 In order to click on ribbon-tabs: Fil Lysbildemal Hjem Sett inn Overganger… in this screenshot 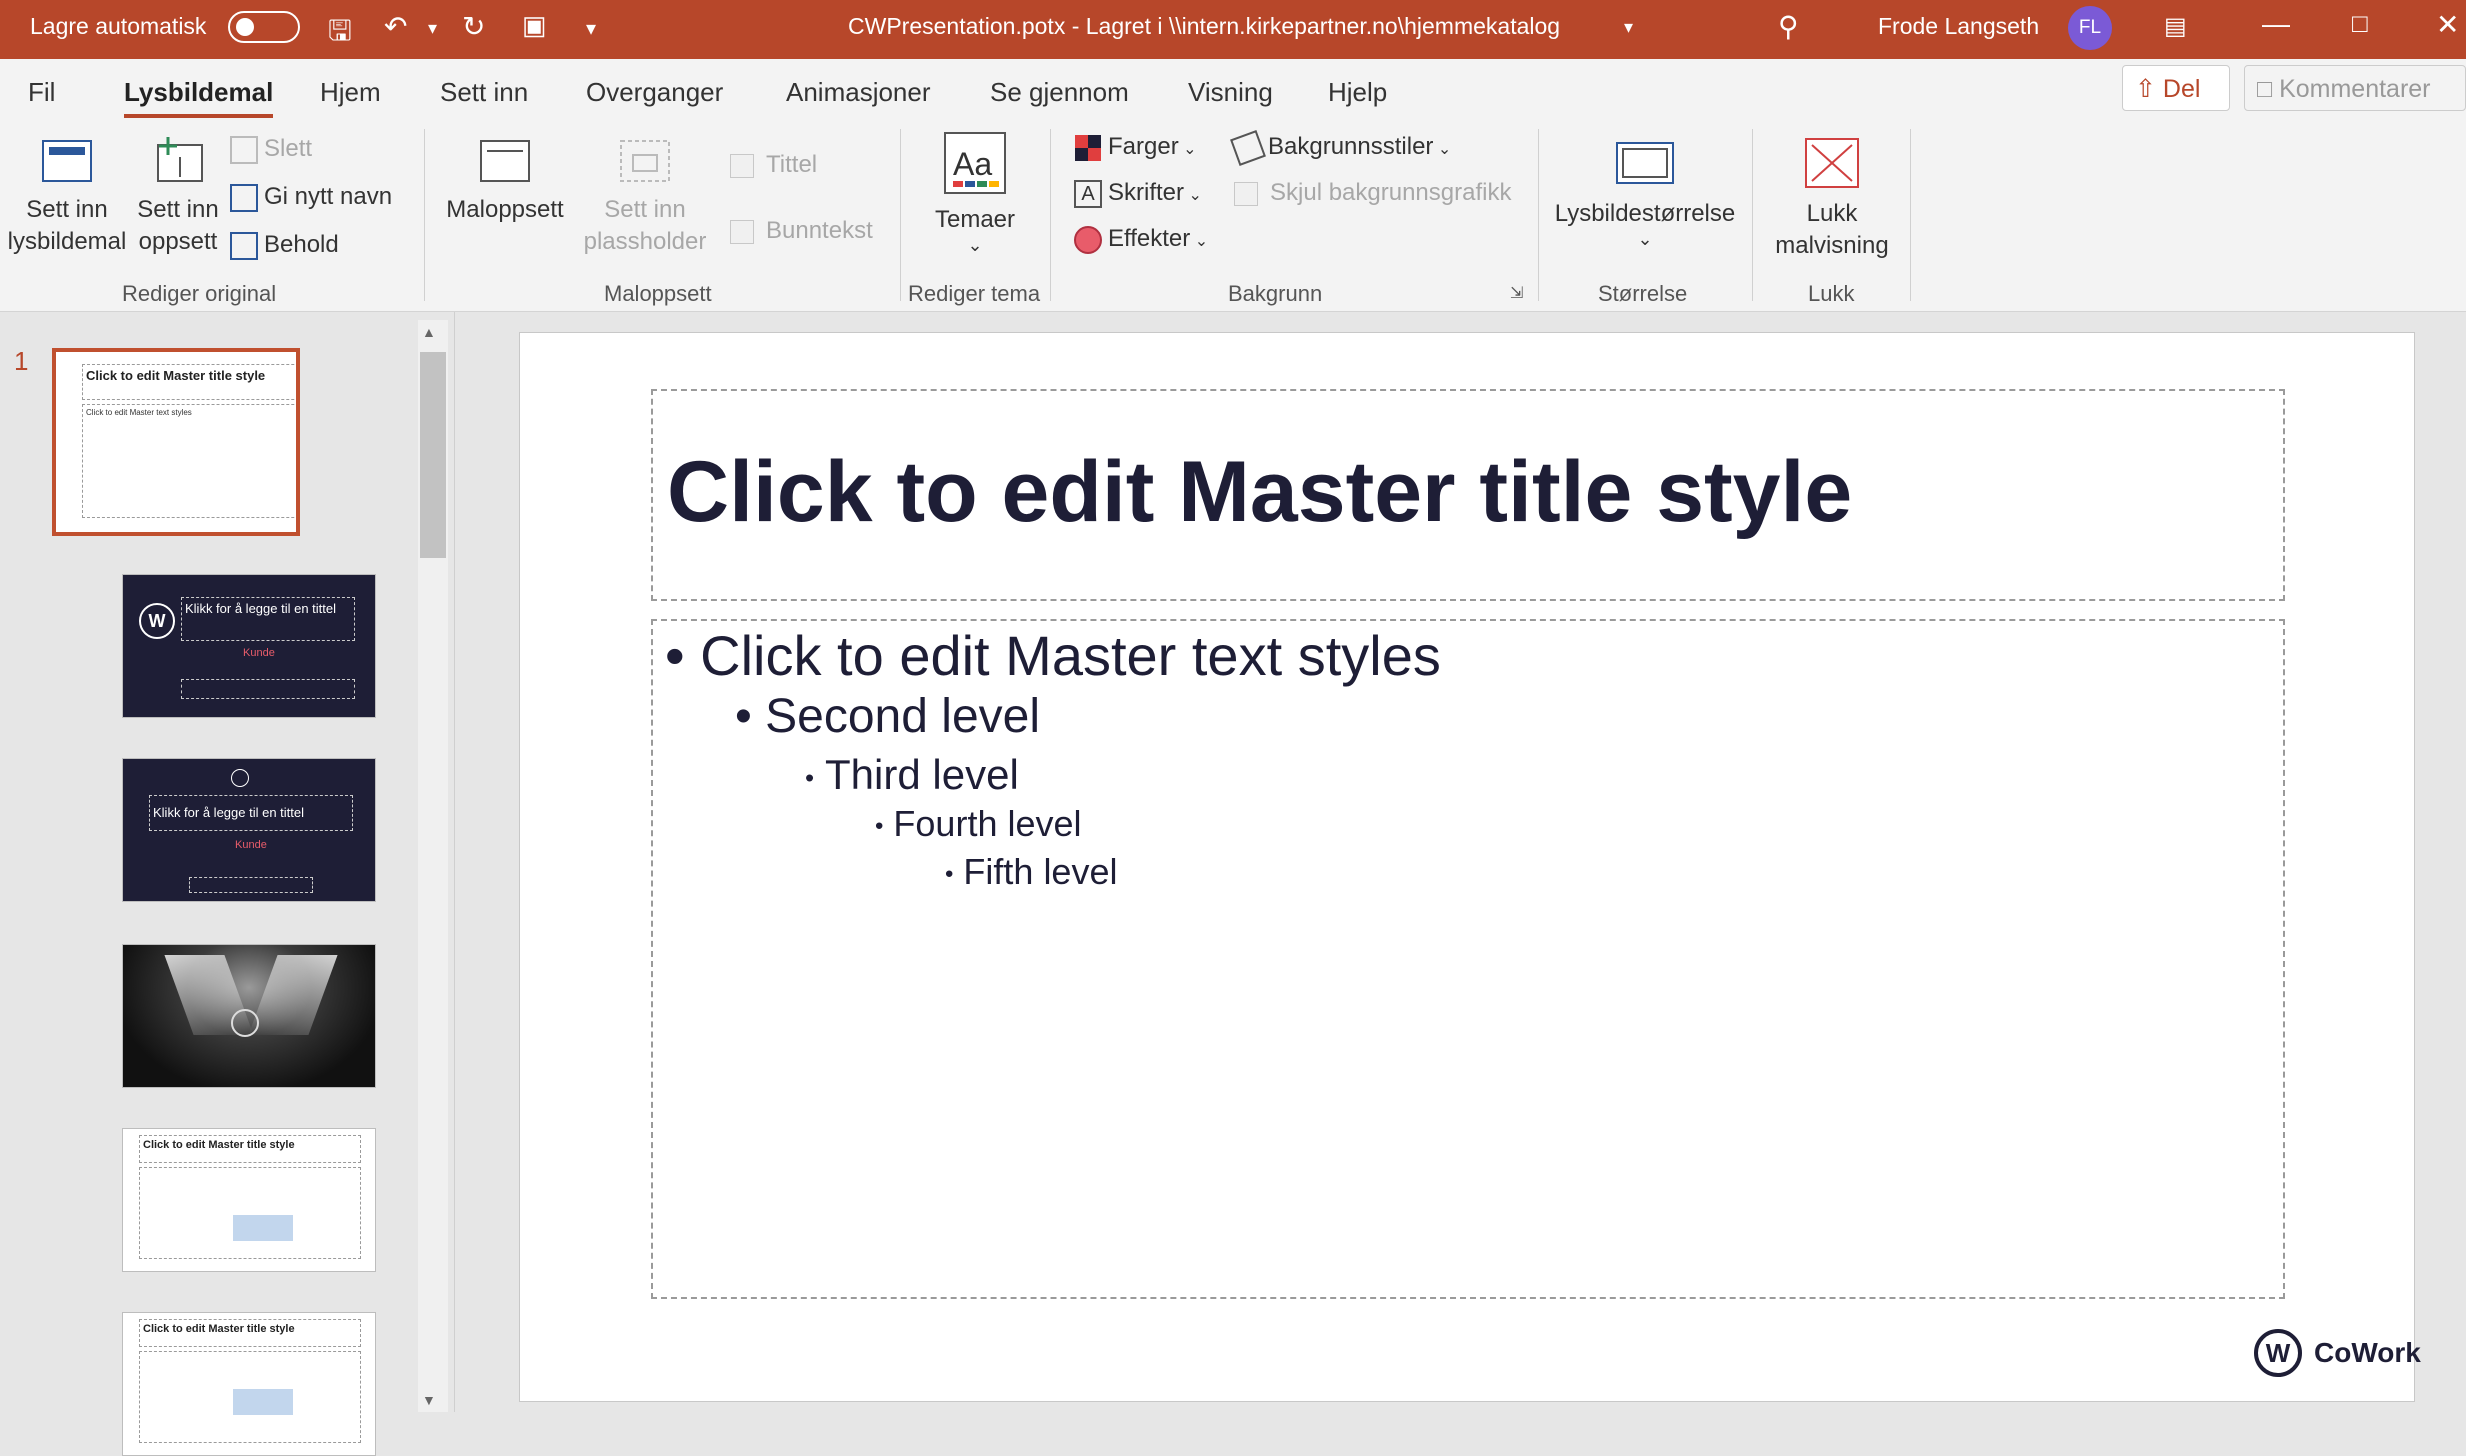, I will do `click(1233, 90)`.